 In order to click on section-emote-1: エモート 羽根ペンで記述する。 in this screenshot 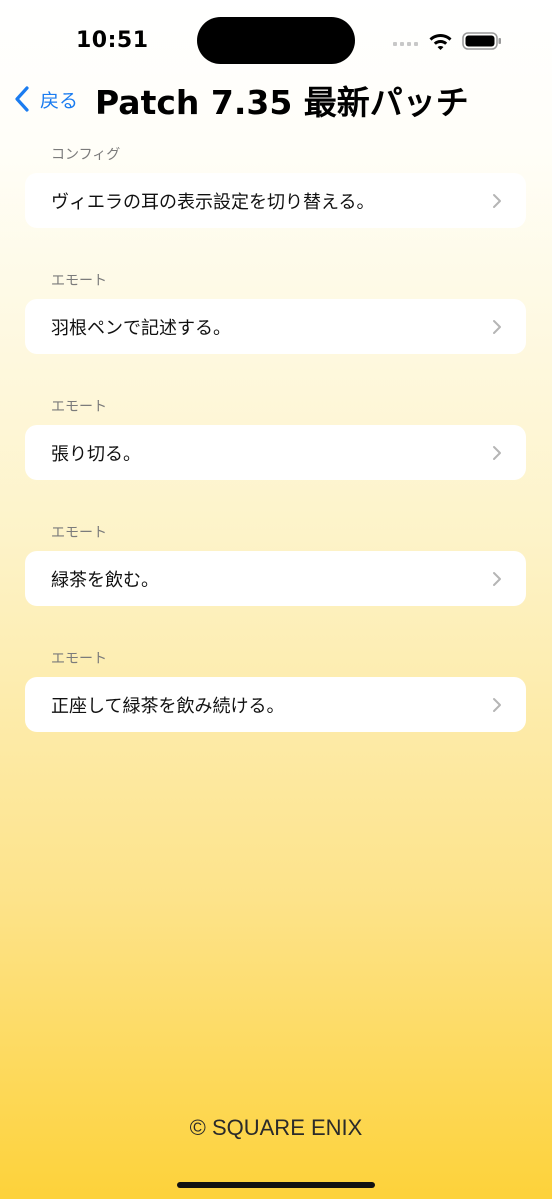, I will do `click(275, 312)`.